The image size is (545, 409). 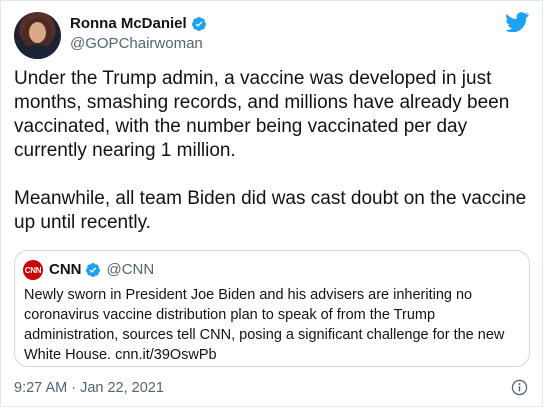 What do you see at coordinates (37, 35) in the screenshot?
I see `author-avatar` at bounding box center [37, 35].